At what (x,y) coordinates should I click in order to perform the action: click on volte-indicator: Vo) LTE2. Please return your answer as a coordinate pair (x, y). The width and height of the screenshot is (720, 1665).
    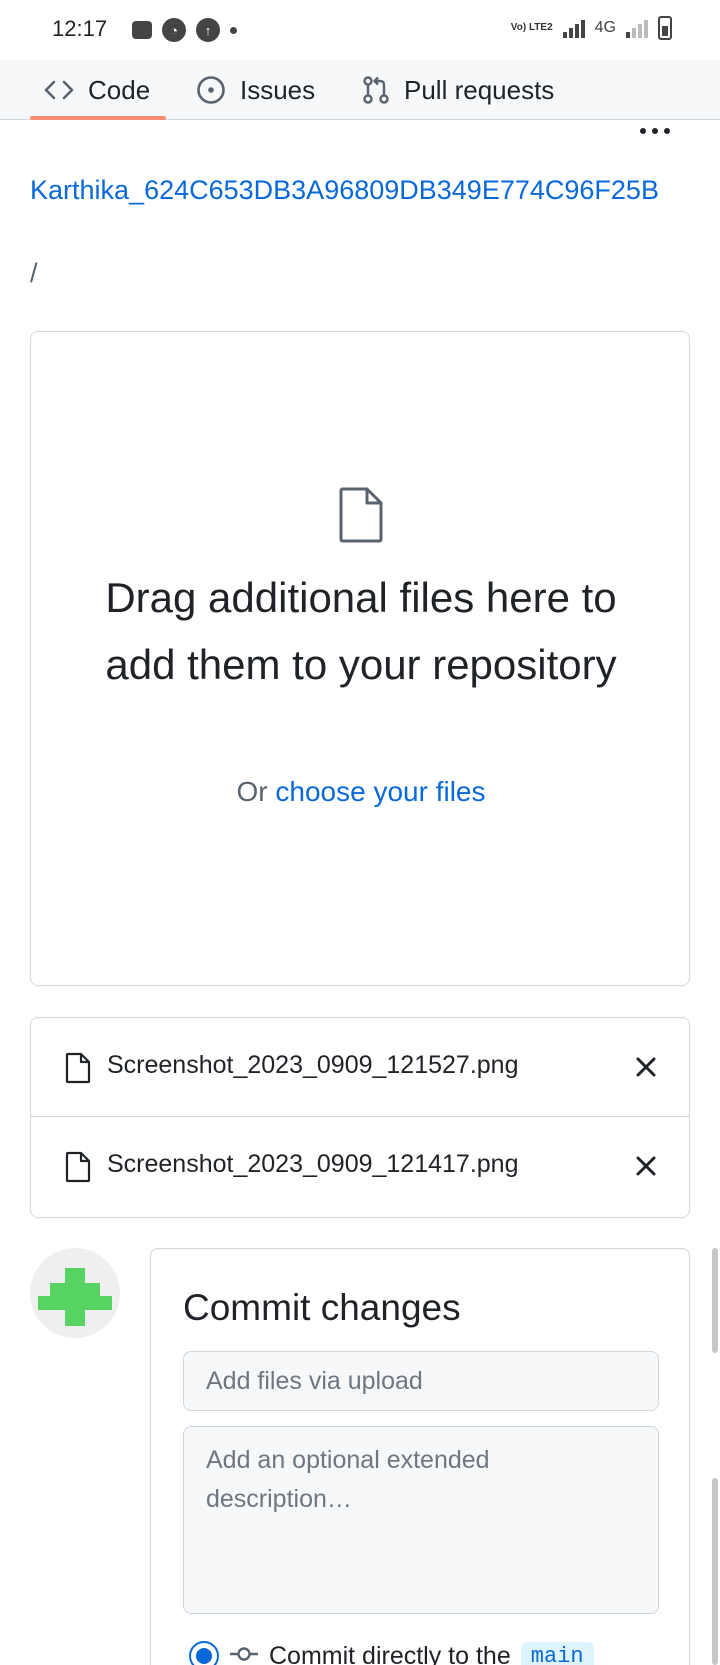
    Looking at the image, I should click on (531, 27).